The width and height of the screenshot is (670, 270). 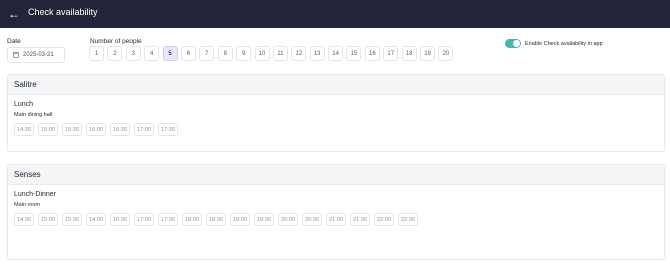 What do you see at coordinates (188, 53) in the screenshot?
I see `people-option-6: 6` at bounding box center [188, 53].